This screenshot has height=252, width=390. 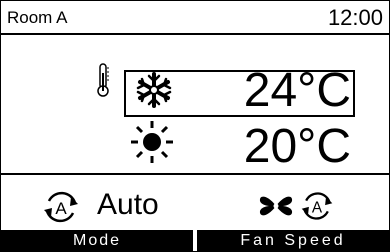 I want to click on auto-mode-icon: A, so click(x=61, y=209).